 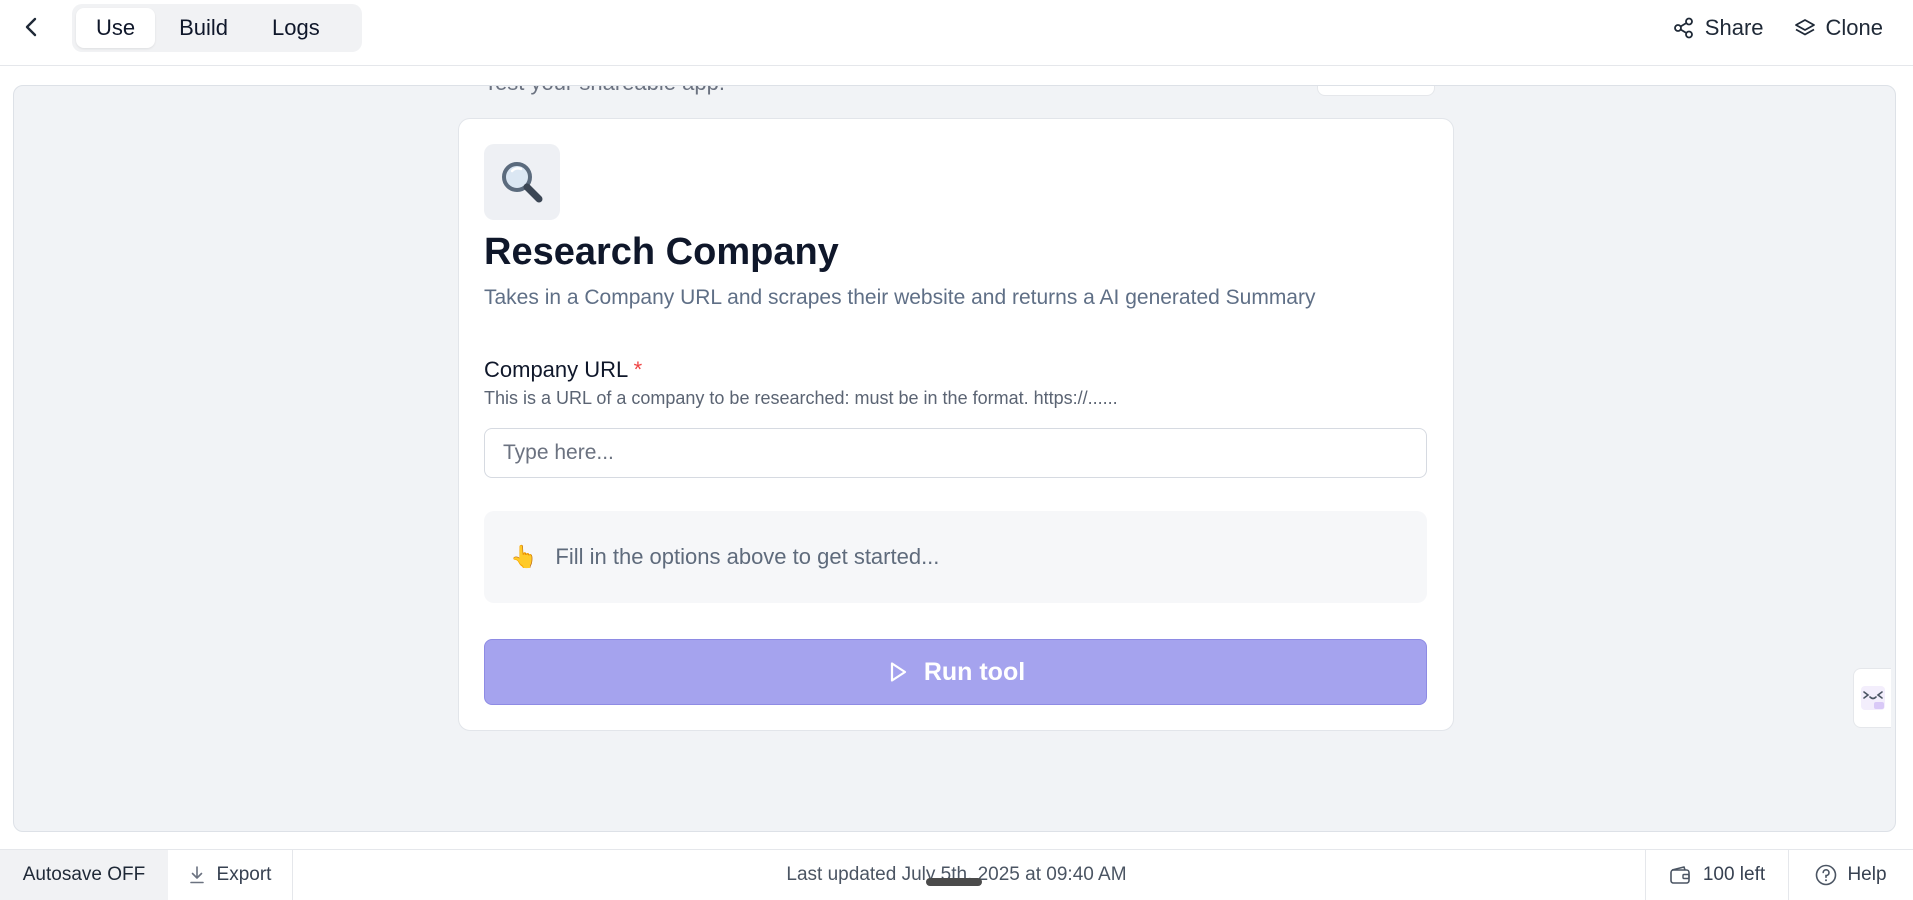 What do you see at coordinates (1683, 28) in the screenshot?
I see `share-icon` at bounding box center [1683, 28].